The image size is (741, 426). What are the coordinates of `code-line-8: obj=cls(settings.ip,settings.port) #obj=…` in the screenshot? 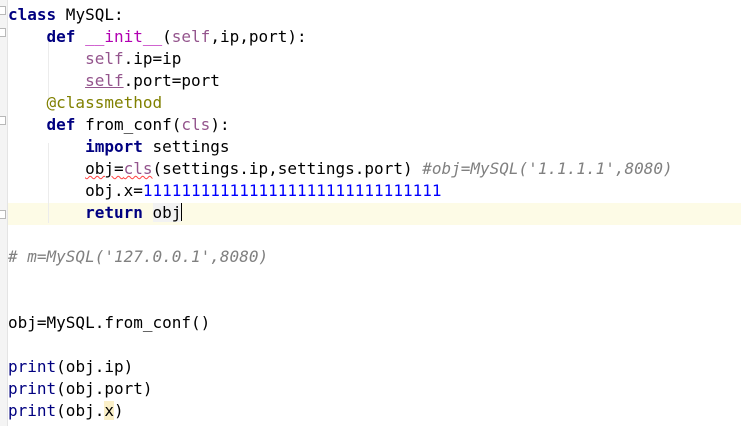 It's located at (340, 169).